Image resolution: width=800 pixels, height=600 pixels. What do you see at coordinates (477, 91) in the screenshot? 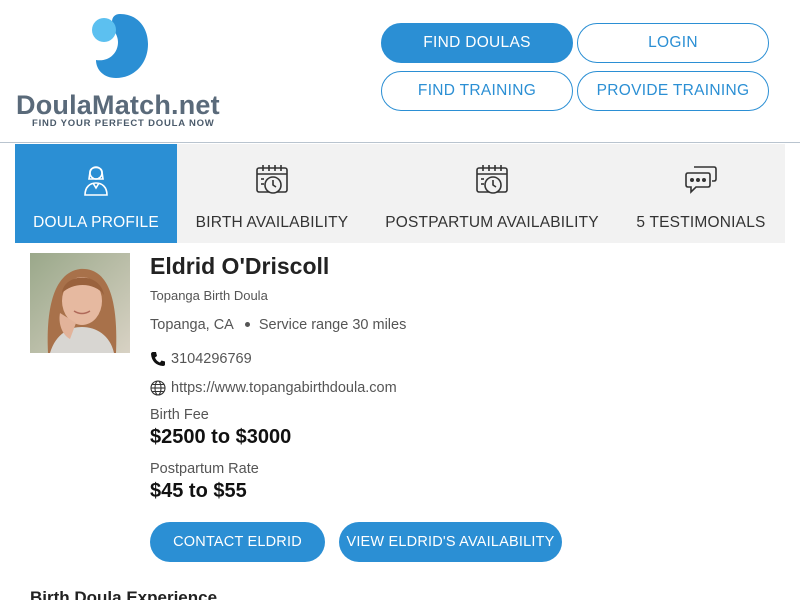
I see `find-training-button: FIND TRAINING` at bounding box center [477, 91].